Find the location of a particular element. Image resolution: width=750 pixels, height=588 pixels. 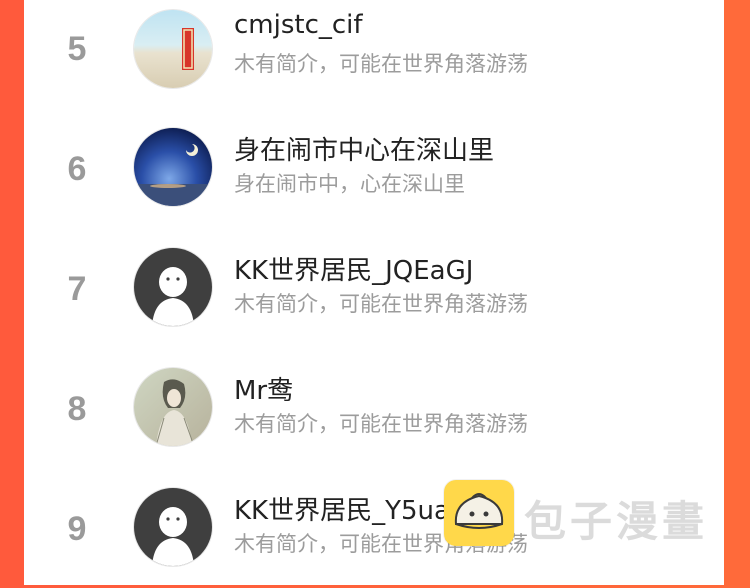

rank-number: 5 is located at coordinates (77, 49).